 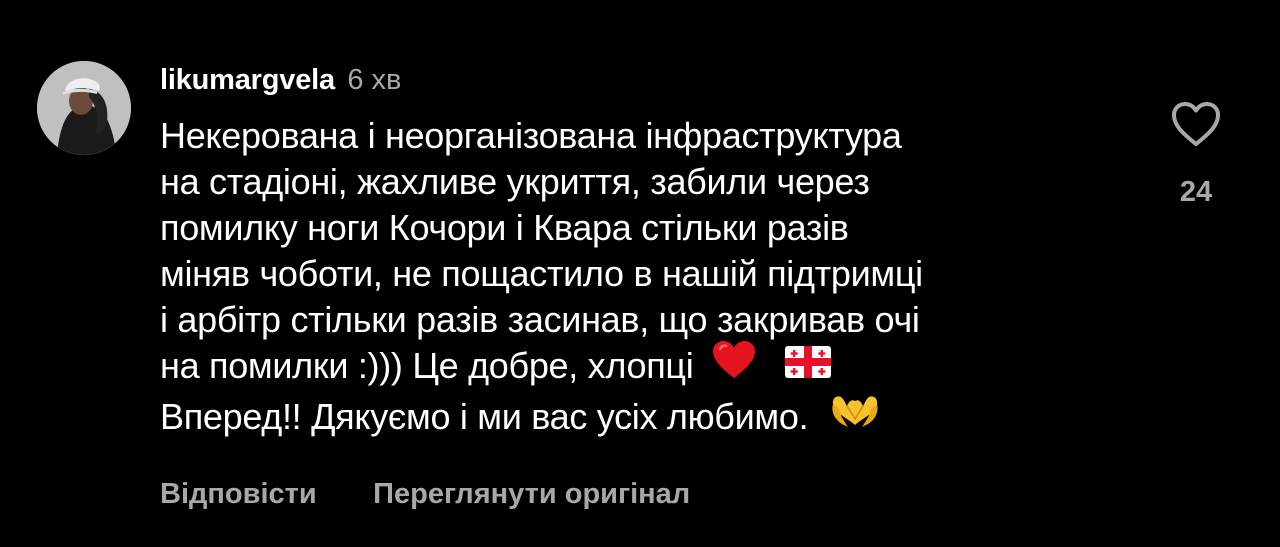 I want to click on comment-text-segment: на помилки :))) Це добре, хлопці, so click(x=427, y=366).